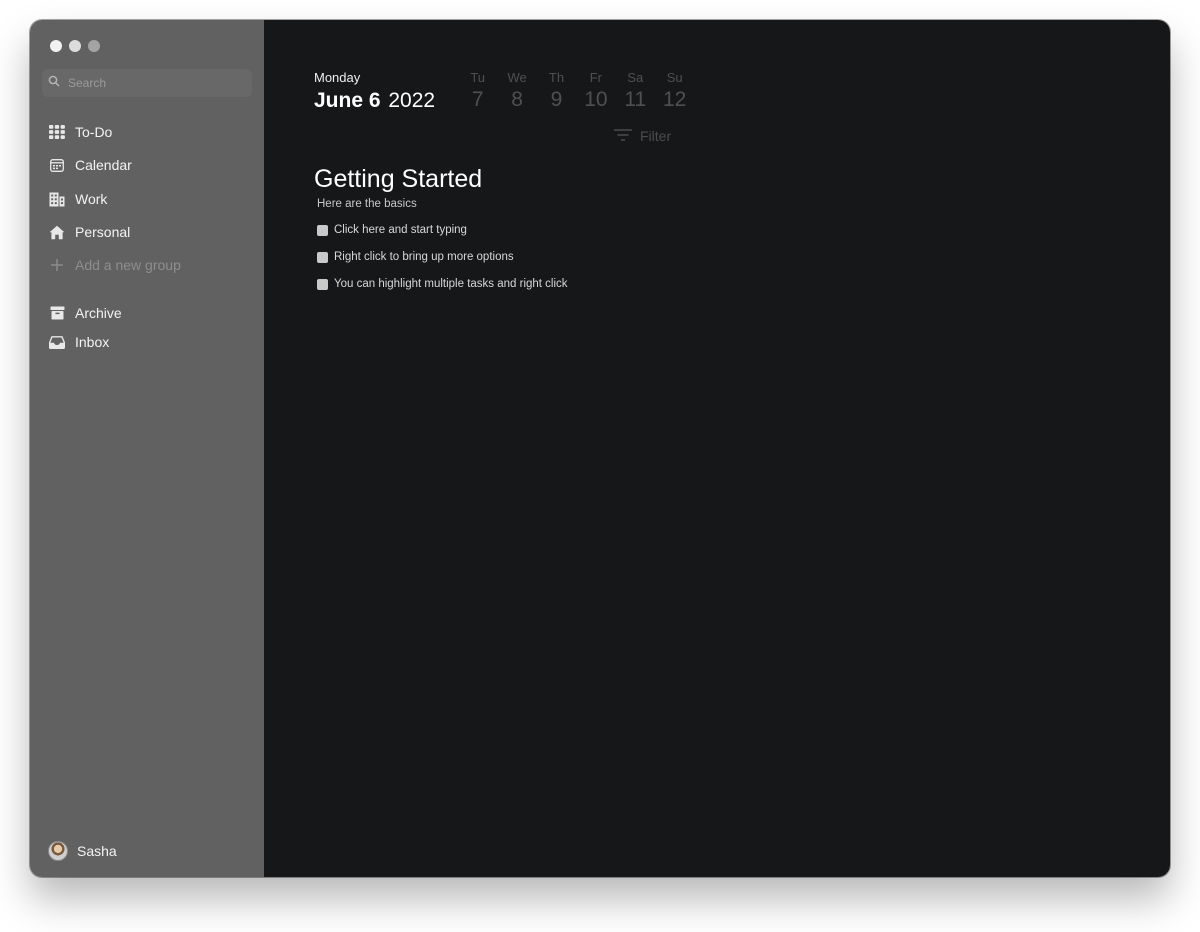 This screenshot has width=1200, height=932. I want to click on search-box, so click(147, 83).